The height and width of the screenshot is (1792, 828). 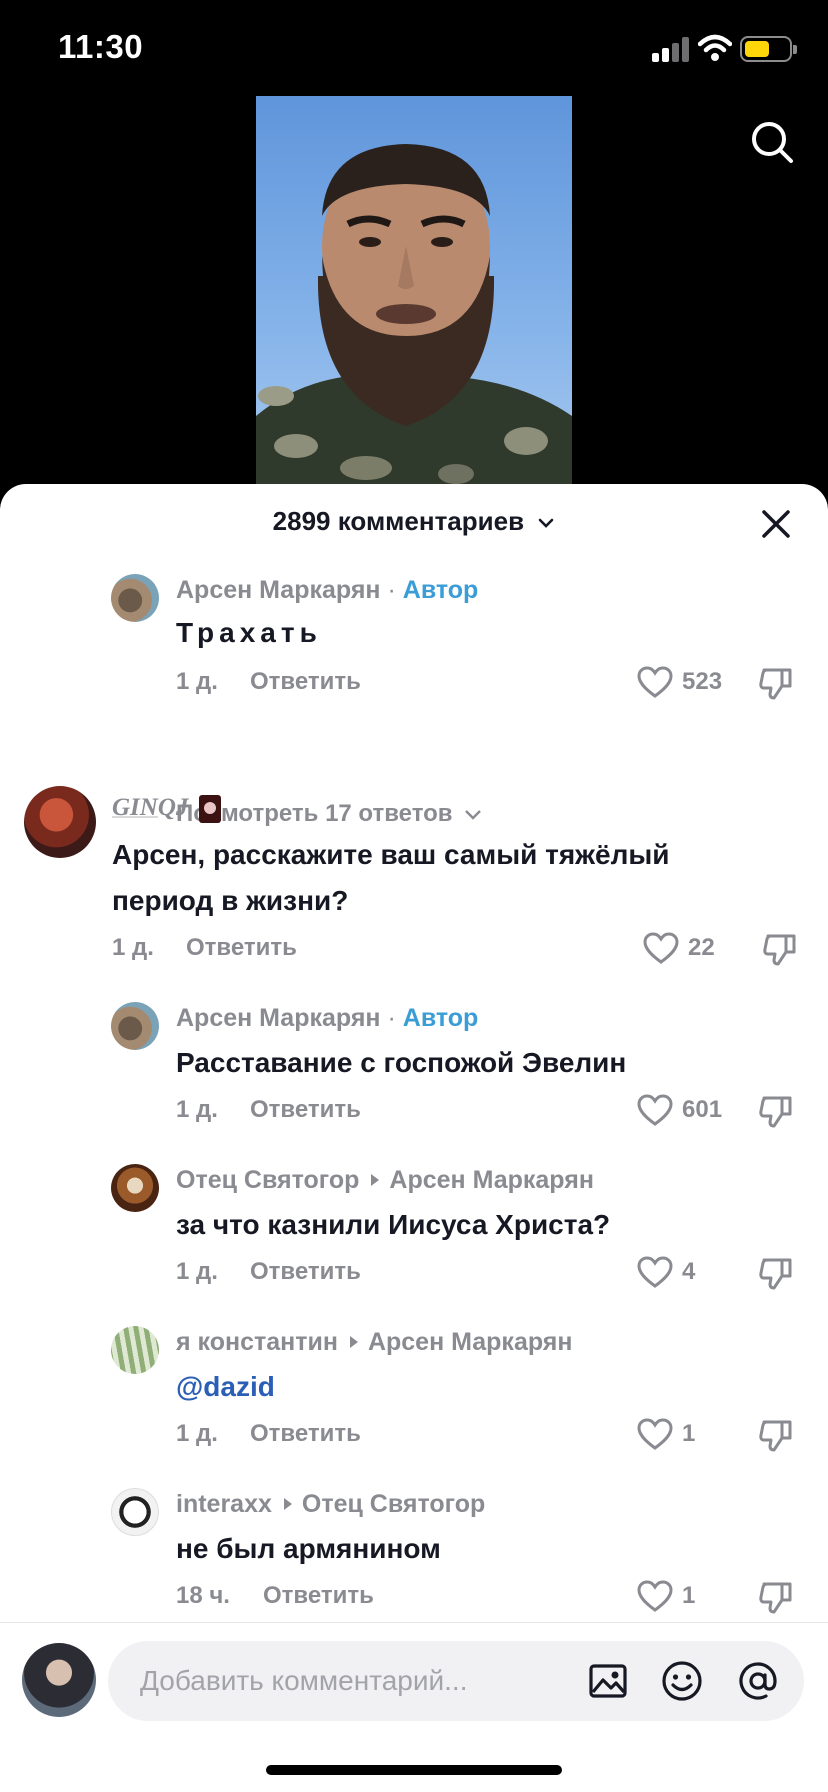 I want to click on comment-text: не был армянином, so click(x=308, y=1548).